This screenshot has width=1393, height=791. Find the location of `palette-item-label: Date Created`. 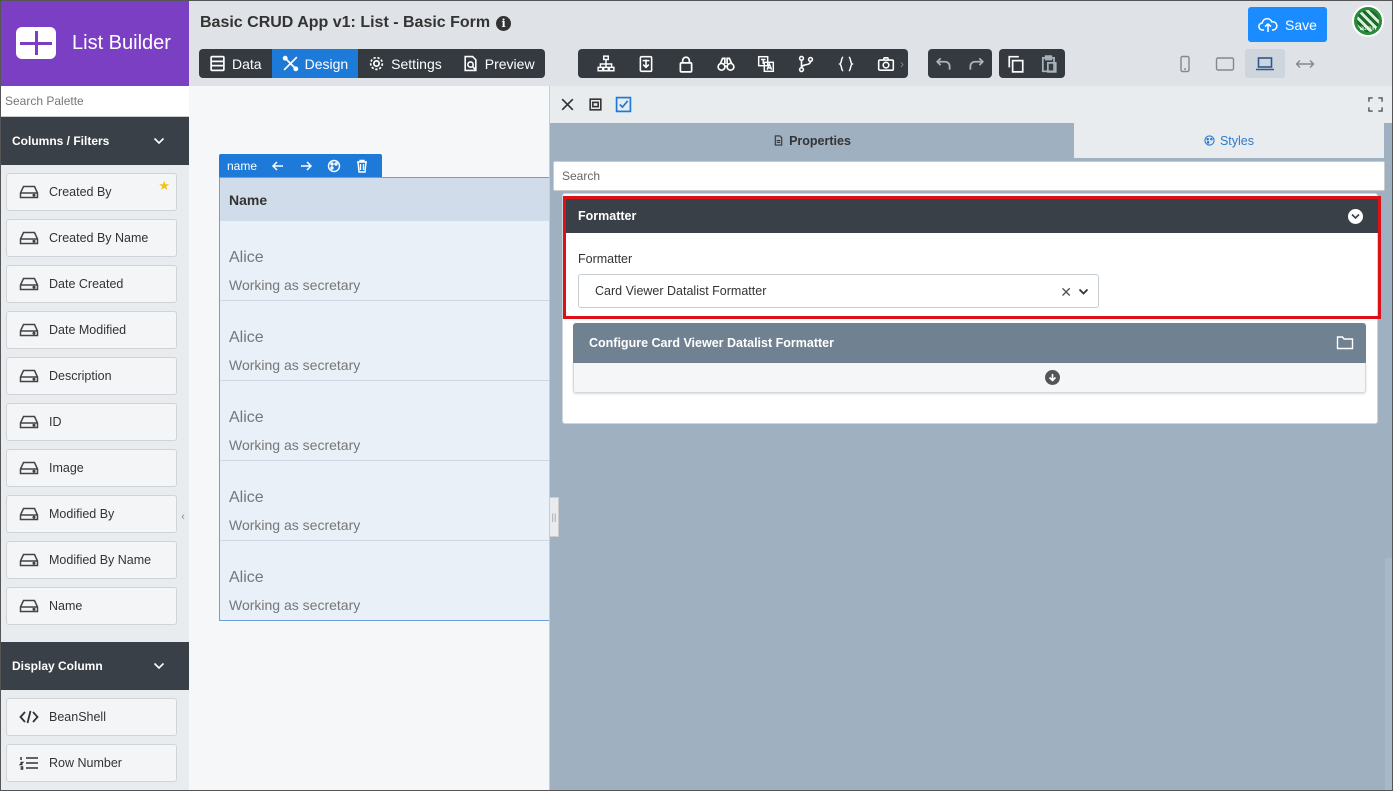

palette-item-label: Date Created is located at coordinates (86, 284).